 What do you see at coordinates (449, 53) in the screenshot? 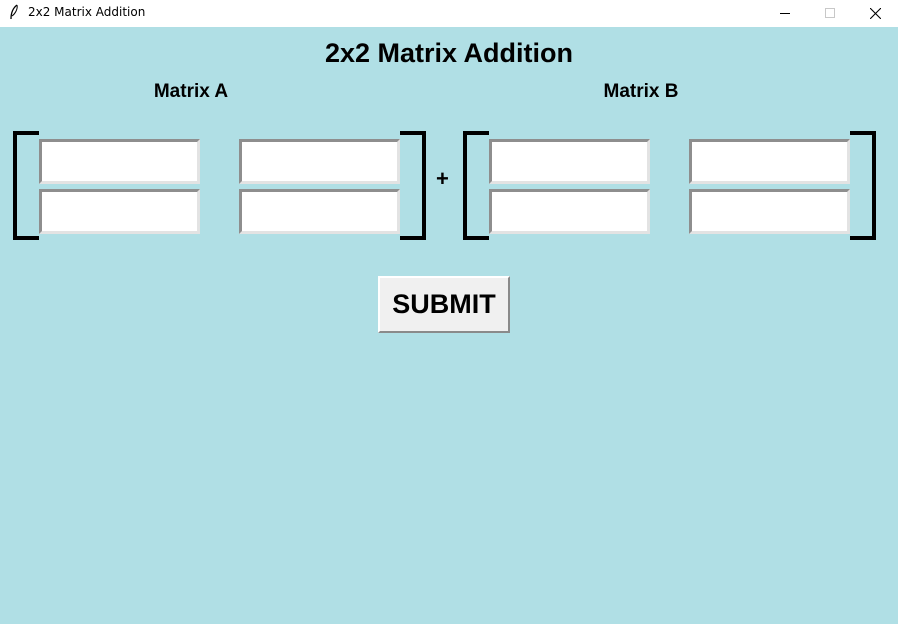
I see `page-title: 2x2 Matrix Addition` at bounding box center [449, 53].